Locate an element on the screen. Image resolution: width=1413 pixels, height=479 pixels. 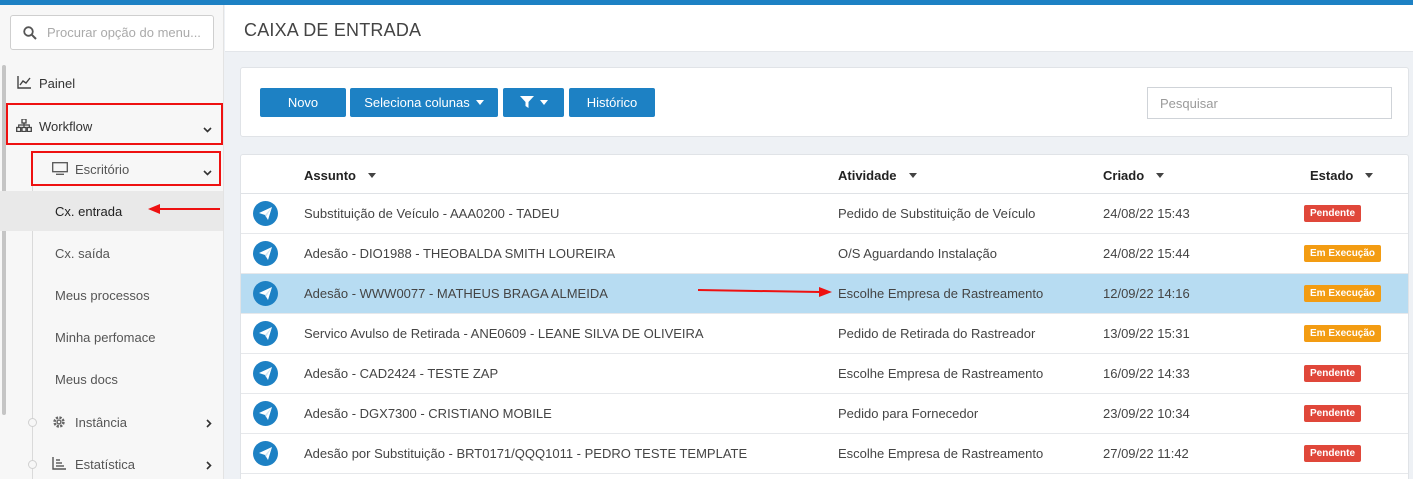
cell-criado: 13/09/22 15:31 is located at coordinates (1146, 333).